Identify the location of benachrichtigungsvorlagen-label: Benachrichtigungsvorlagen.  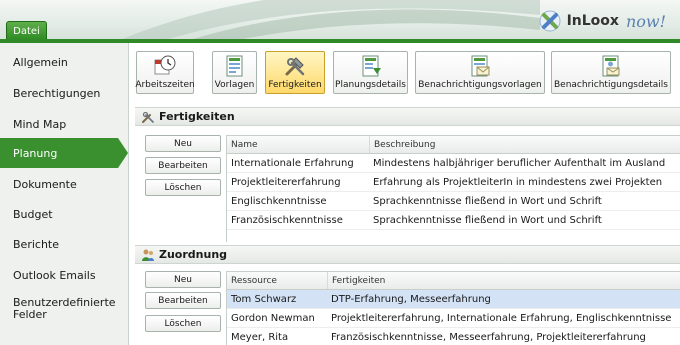
(480, 85).